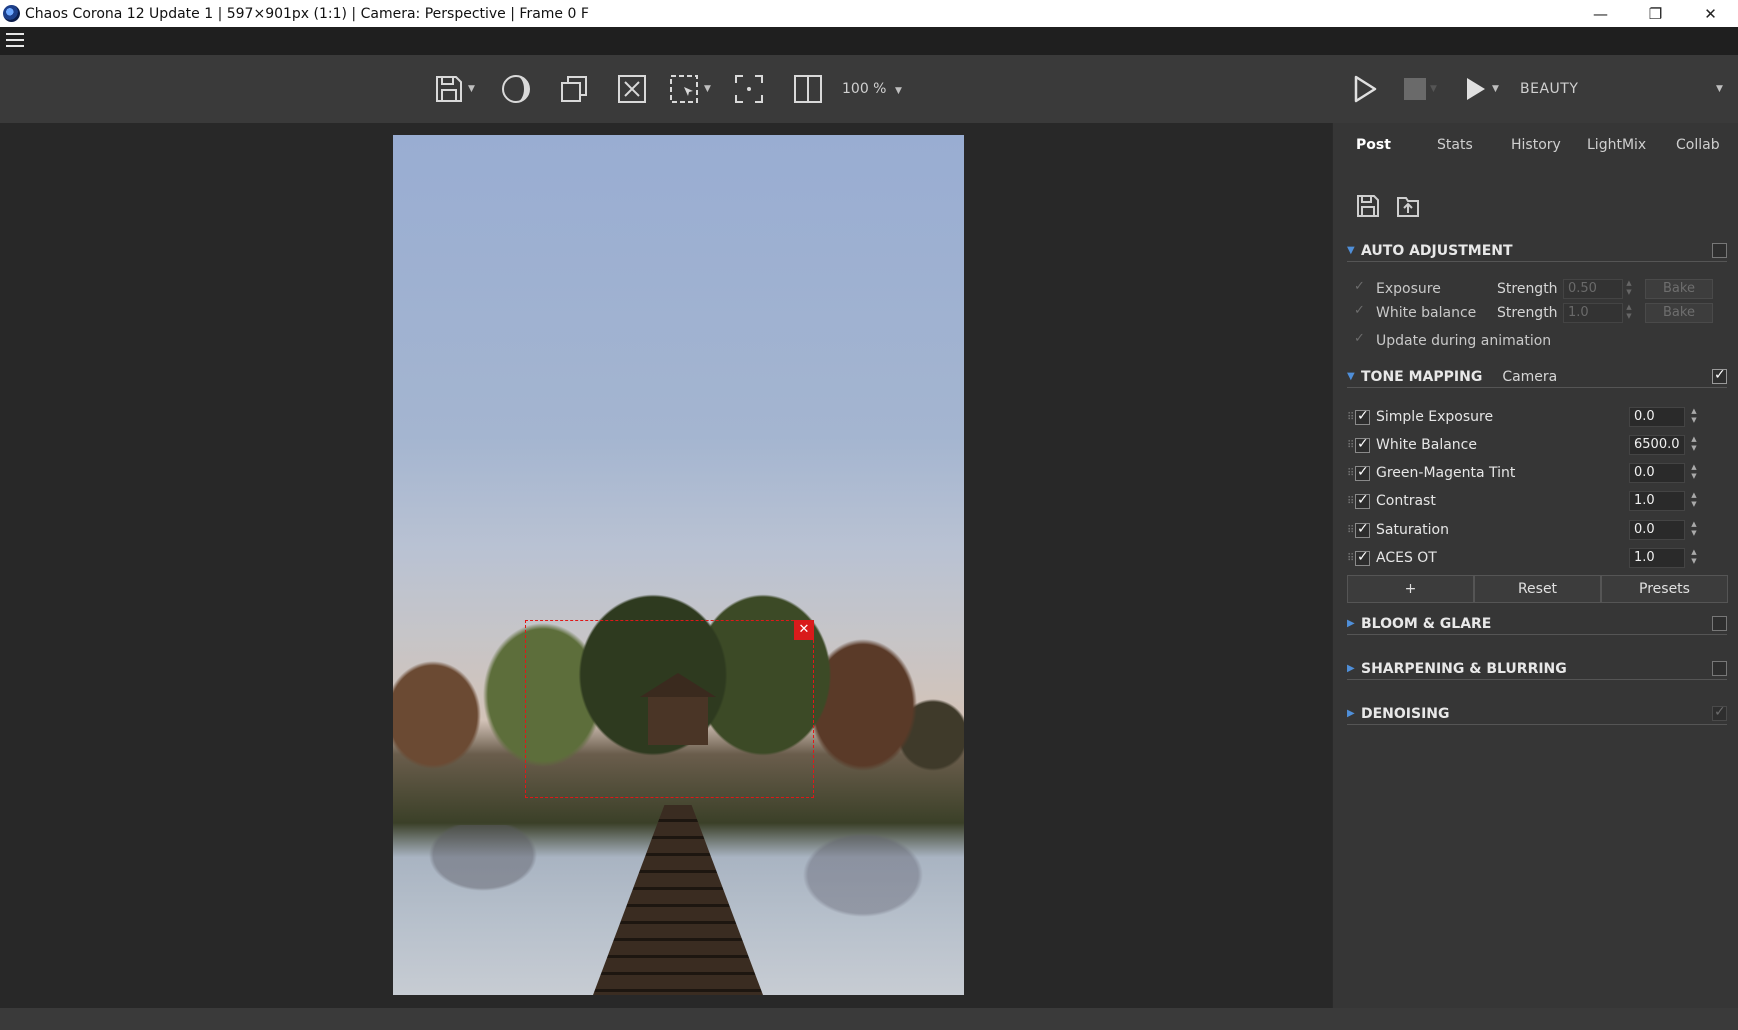 Image resolution: width=1738 pixels, height=1030 pixels. Describe the element at coordinates (669, 709) in the screenshot. I see `render-region-box: ✕` at that location.